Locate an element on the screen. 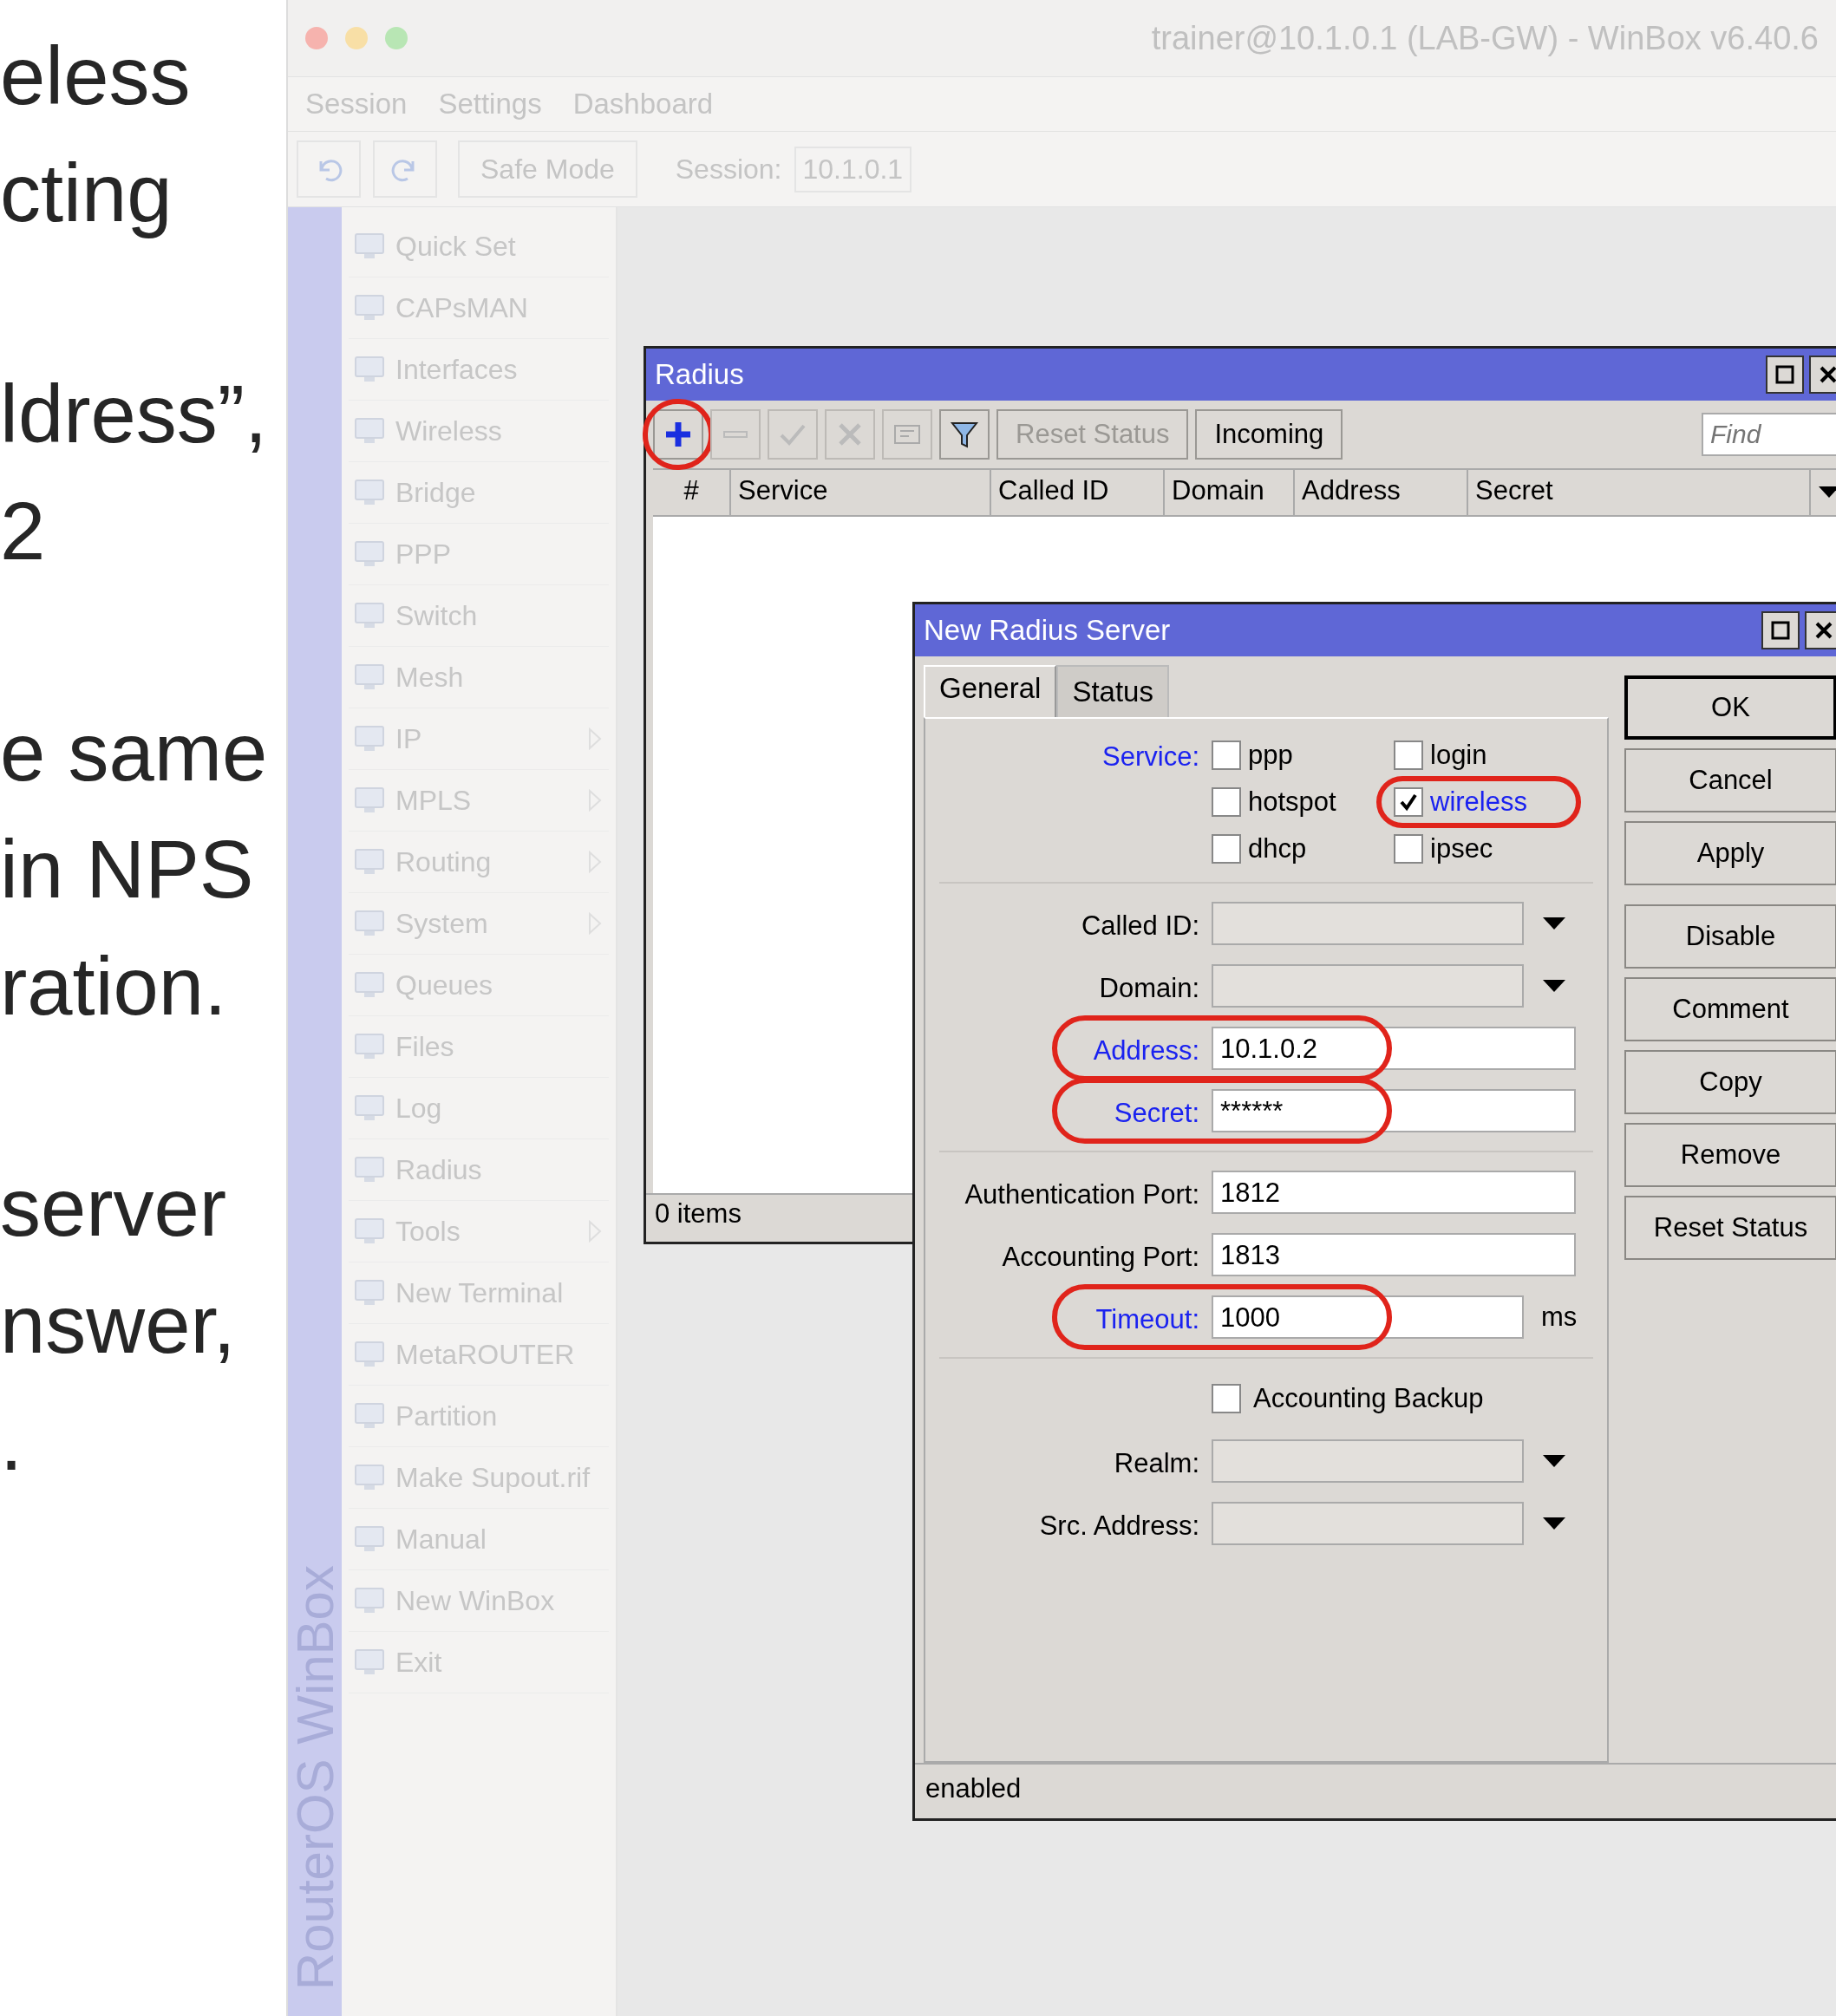 This screenshot has width=1836, height=2016. field-label: Timeout: is located at coordinates (1146, 1319).